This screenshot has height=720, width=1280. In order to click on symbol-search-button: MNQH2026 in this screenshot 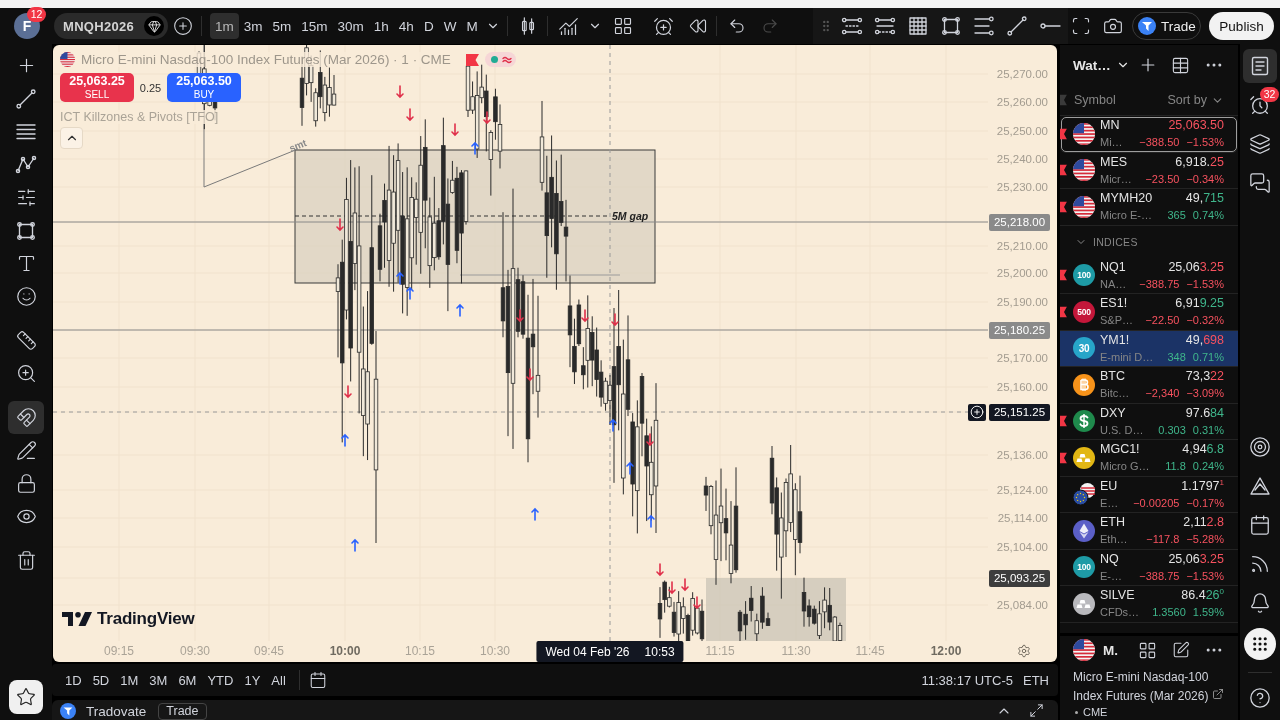, I will do `click(111, 26)`.